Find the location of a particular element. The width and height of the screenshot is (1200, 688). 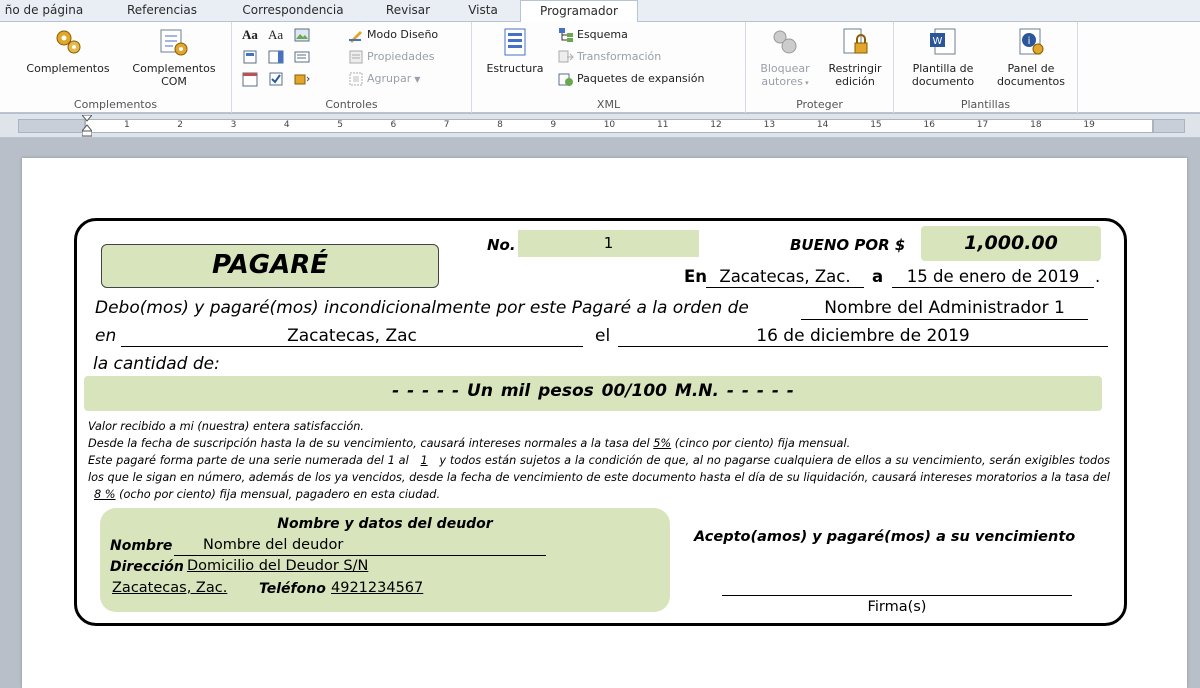

date-period: . is located at coordinates (1098, 276).